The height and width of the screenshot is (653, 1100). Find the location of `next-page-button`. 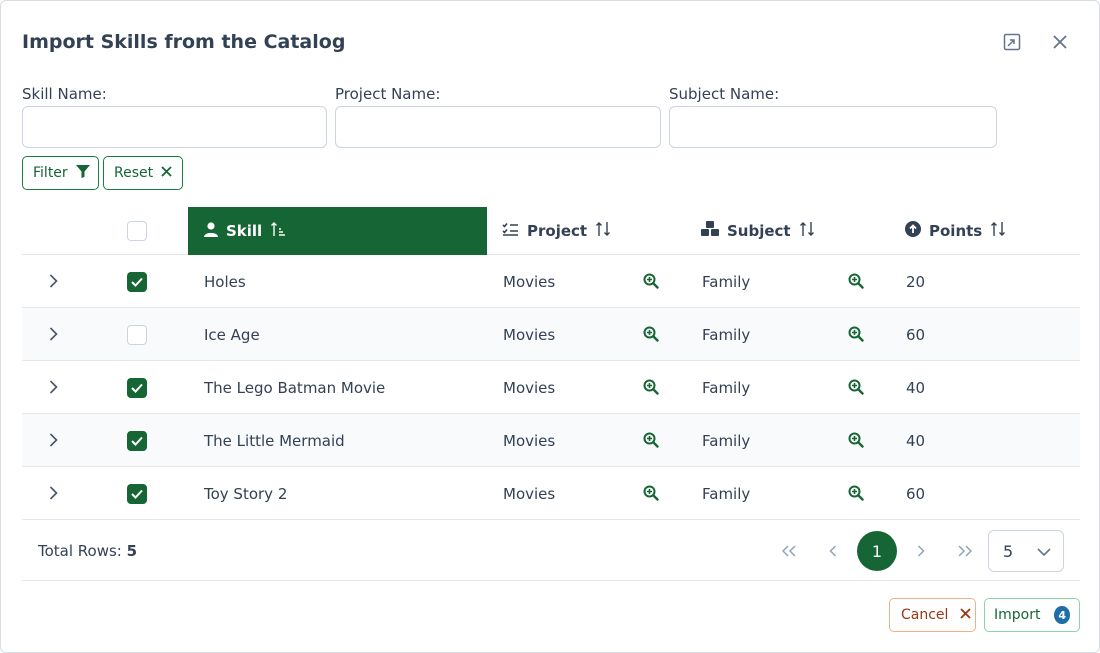

next-page-button is located at coordinates (921, 551).